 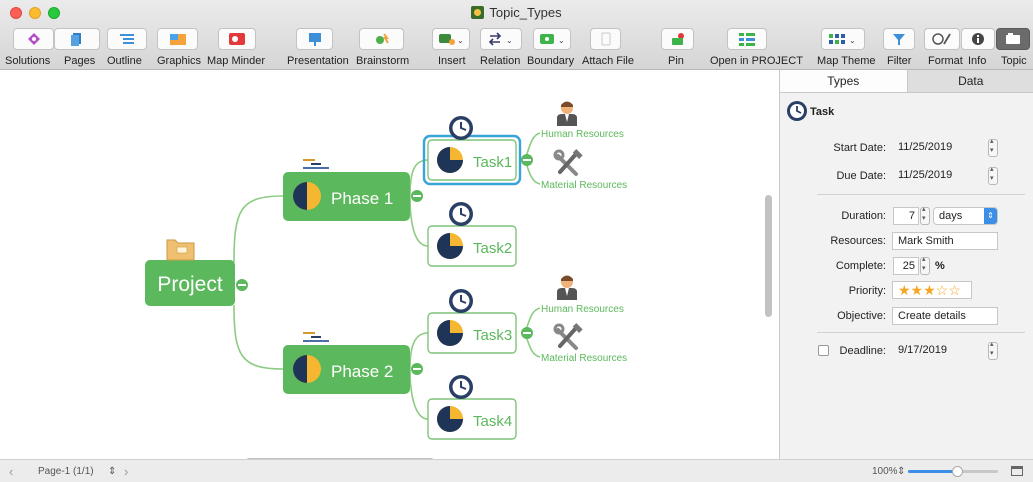 I want to click on topic-icon, so click(x=1013, y=38).